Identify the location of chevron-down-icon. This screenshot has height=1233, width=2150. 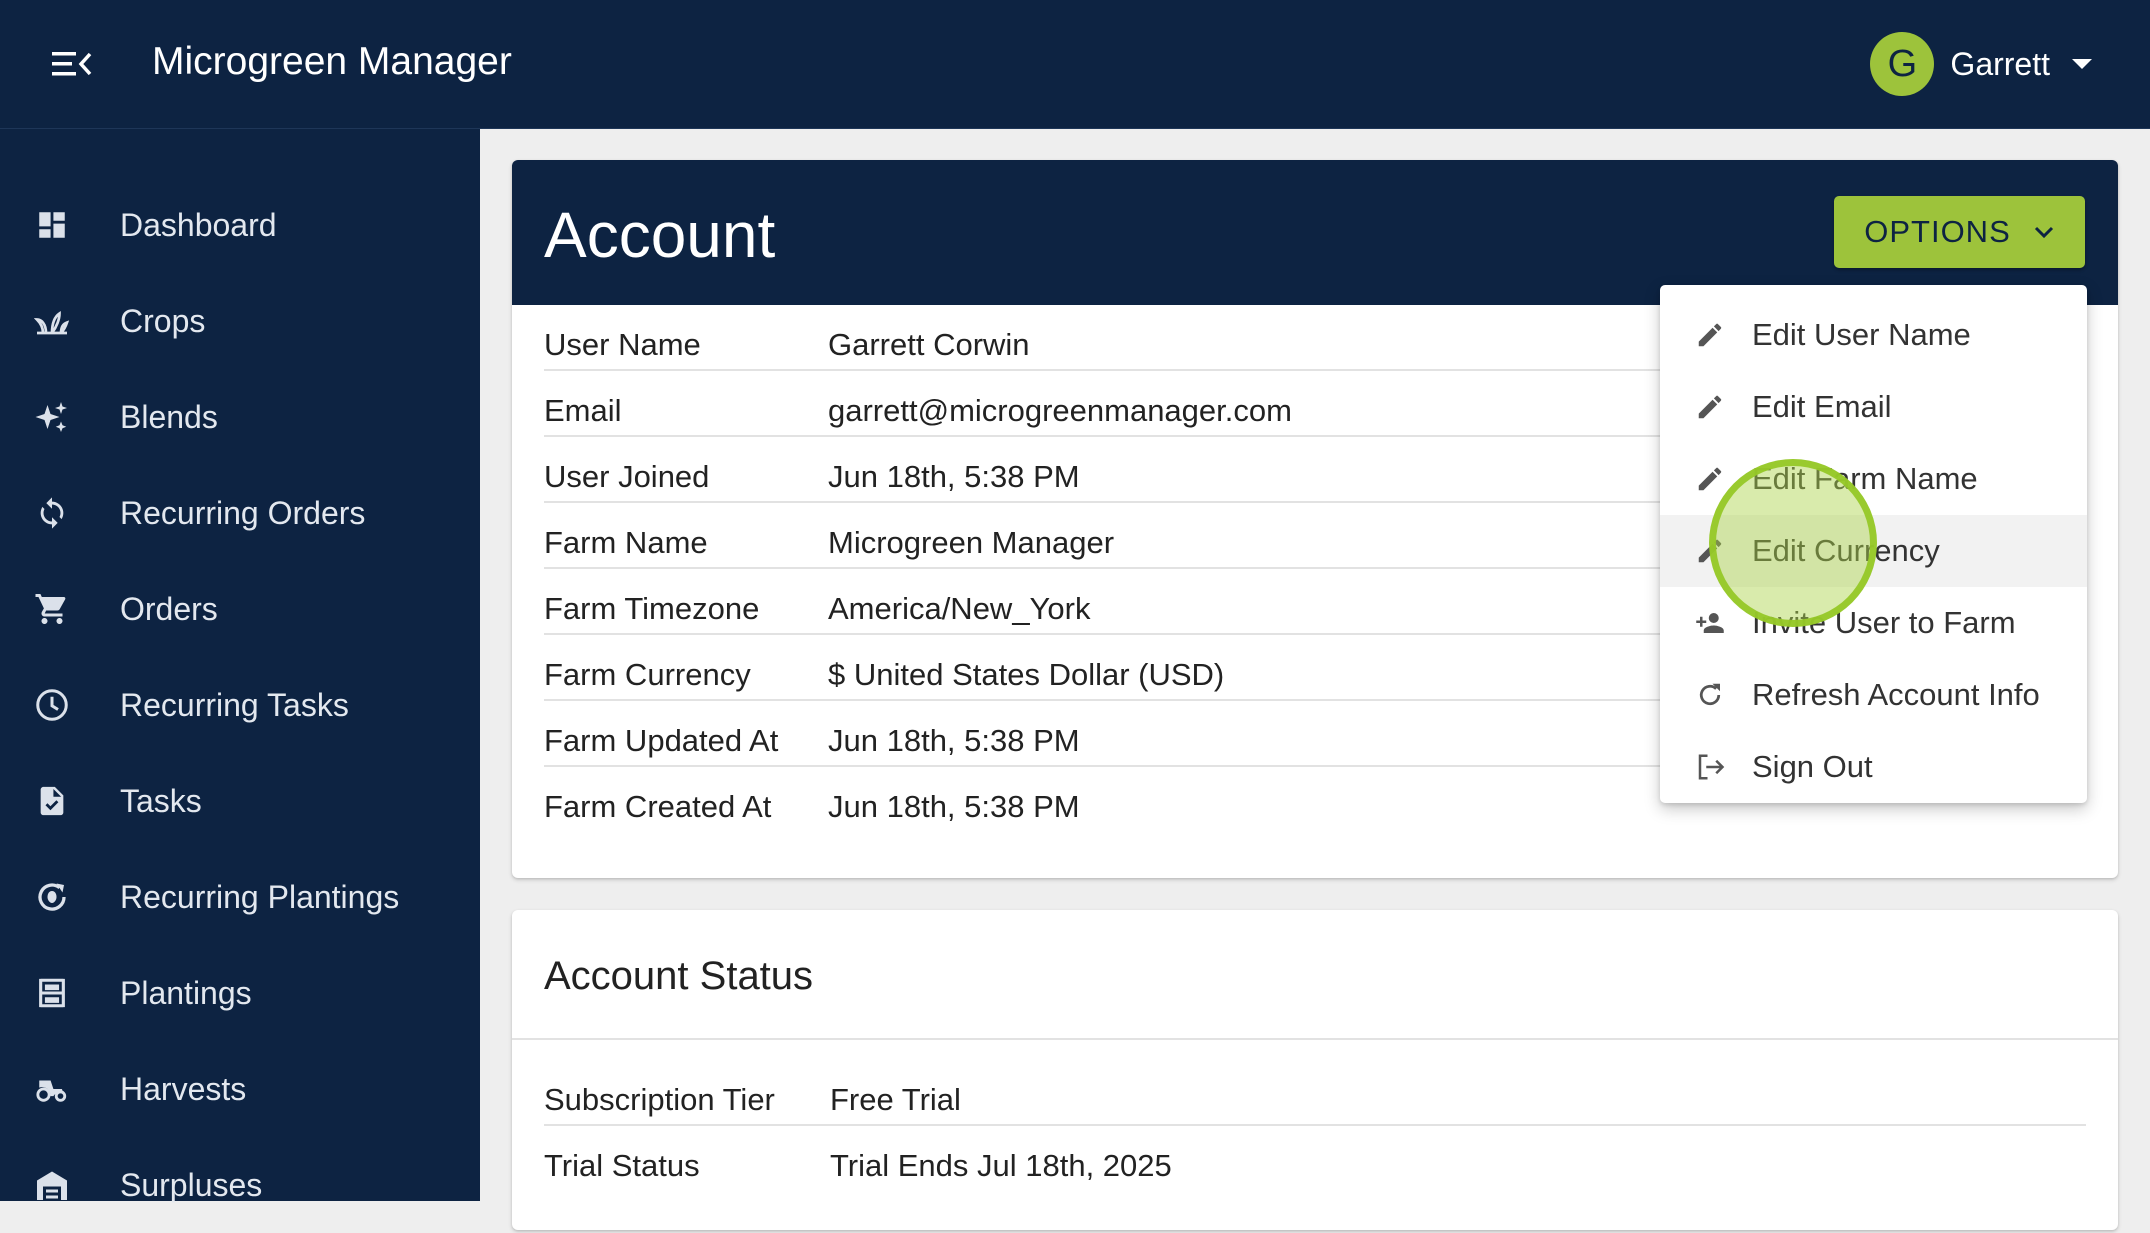
(2043, 232).